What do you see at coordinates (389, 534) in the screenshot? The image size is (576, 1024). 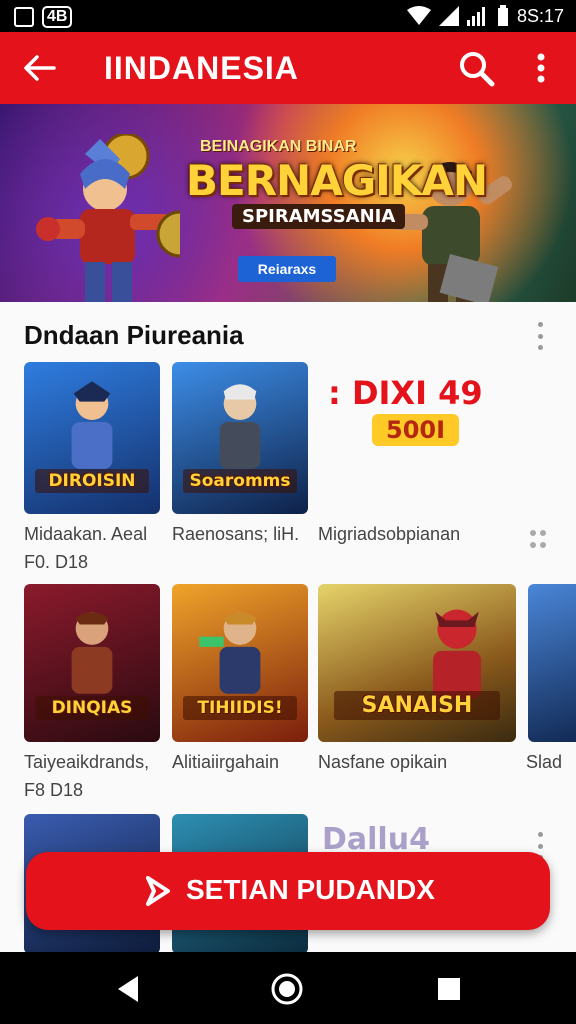 I see `game-title: Migriadsobpianan` at bounding box center [389, 534].